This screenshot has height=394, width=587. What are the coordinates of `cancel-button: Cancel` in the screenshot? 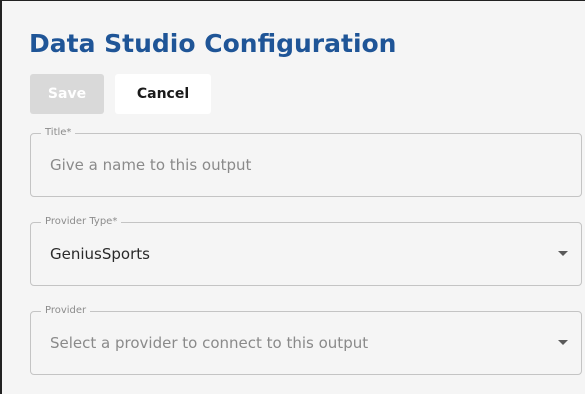 It's located at (163, 94).